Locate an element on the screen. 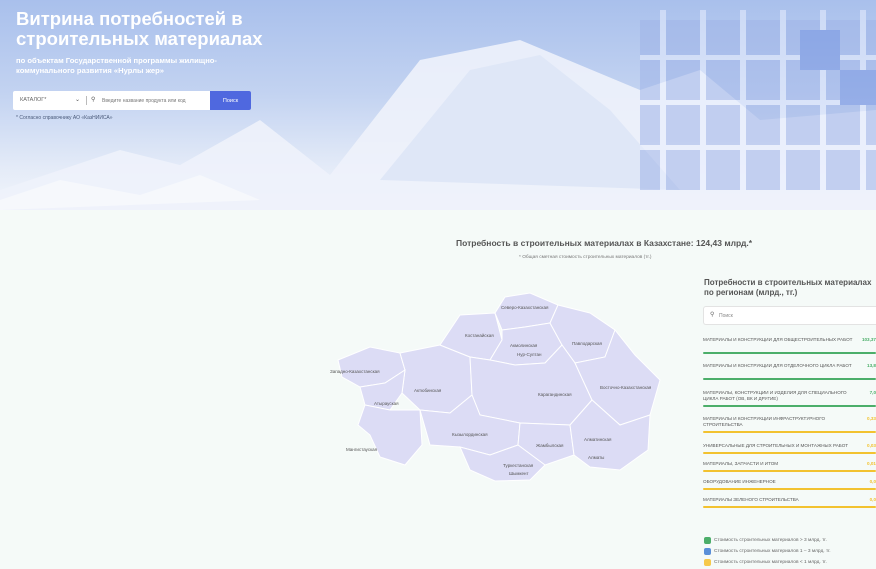  category-value: 7,0 is located at coordinates (872, 392).